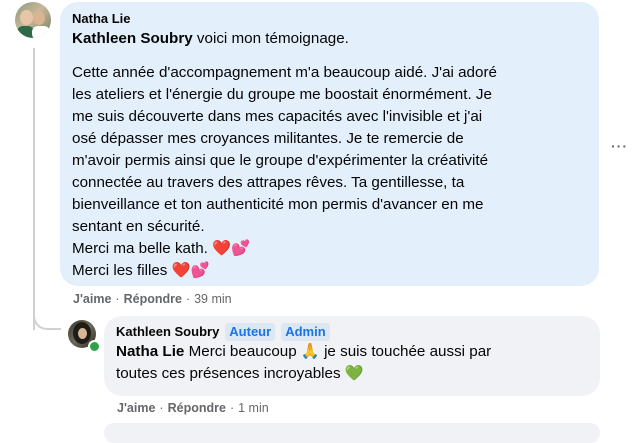 The width and height of the screenshot is (640, 443). What do you see at coordinates (253, 408) in the screenshot?
I see `timestamp: 1 min` at bounding box center [253, 408].